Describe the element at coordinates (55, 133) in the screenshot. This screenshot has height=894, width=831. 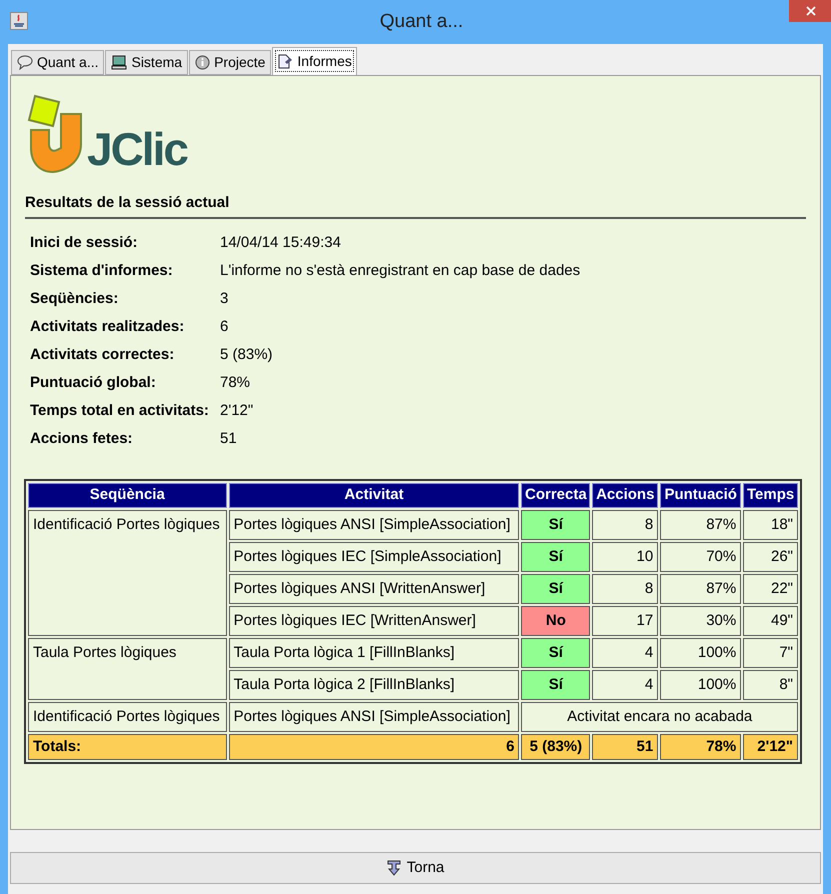
I see `logo-icon` at that location.